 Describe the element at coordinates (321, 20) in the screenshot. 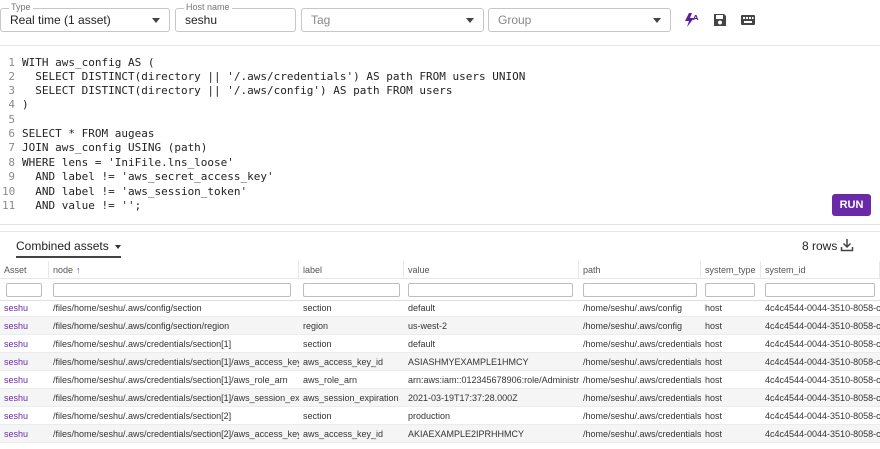

I see `tag-placeholder: Tag` at that location.